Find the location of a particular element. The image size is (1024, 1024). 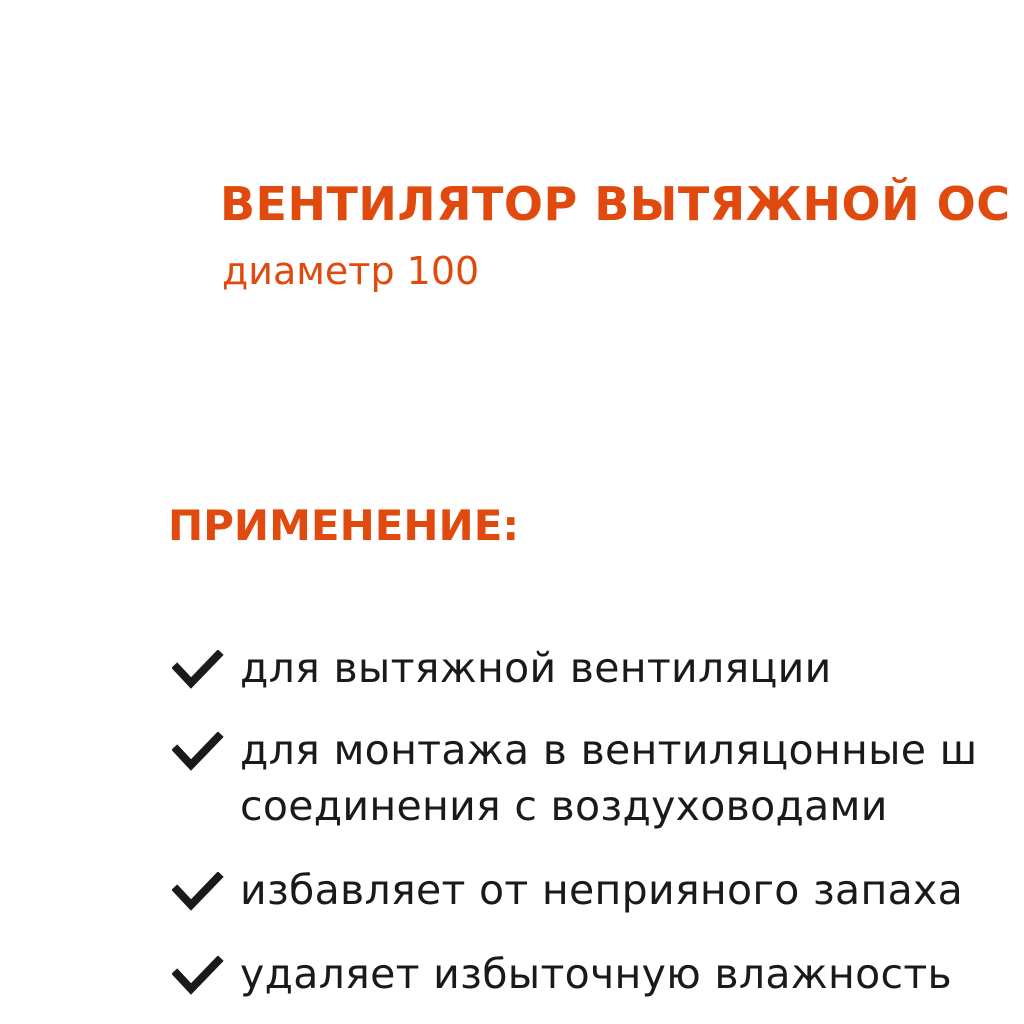

feature-text-line: для монтажа в вентиляцонные ш is located at coordinates (609, 750).